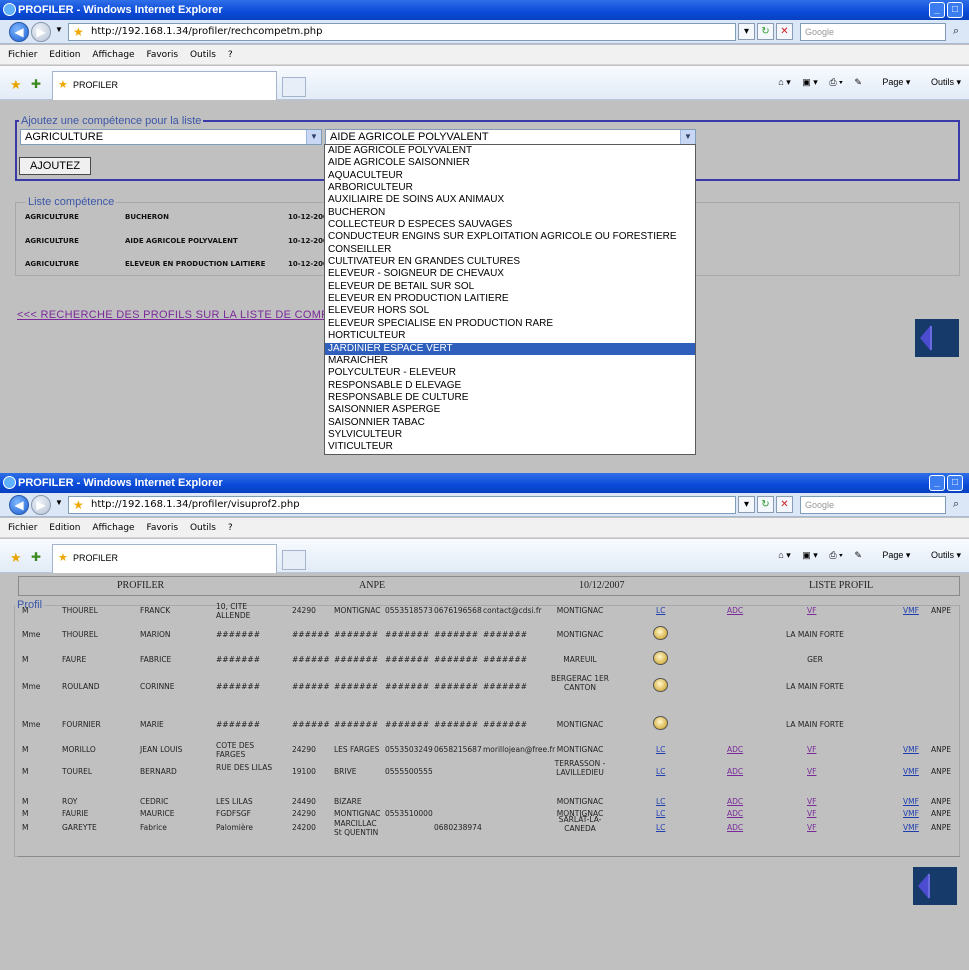 The image size is (969, 970). Describe the element at coordinates (510, 176) in the screenshot. I see `dropdown-option: AQUACULTEUR` at that location.